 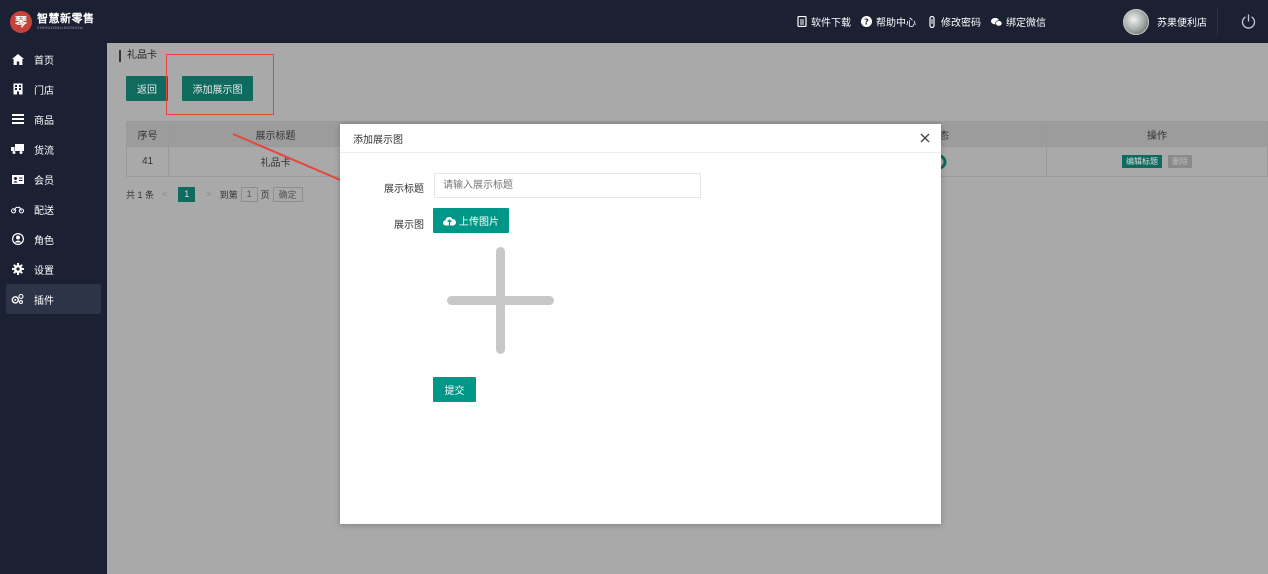 What do you see at coordinates (53, 209) in the screenshot?
I see `sidebar-item-delivery: 配送` at bounding box center [53, 209].